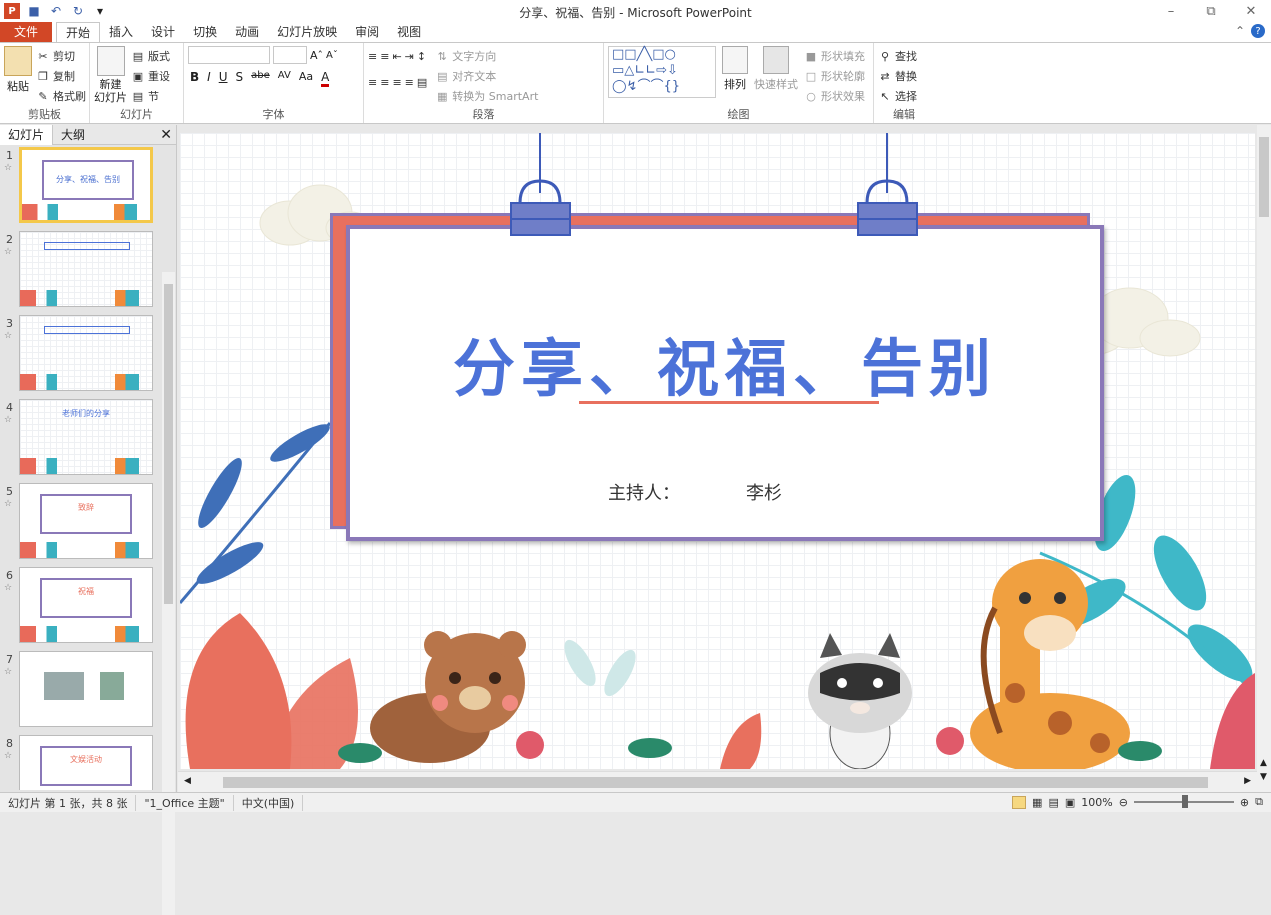 This screenshot has width=1271, height=915. Describe the element at coordinates (260, 78) in the screenshot. I see `strikethrough-button: abe` at that location.